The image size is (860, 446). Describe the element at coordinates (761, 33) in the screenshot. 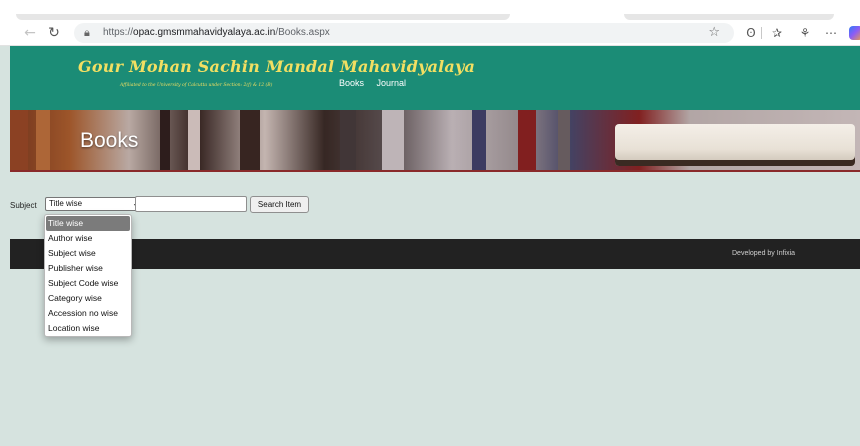

I see `toolbar-divider` at that location.